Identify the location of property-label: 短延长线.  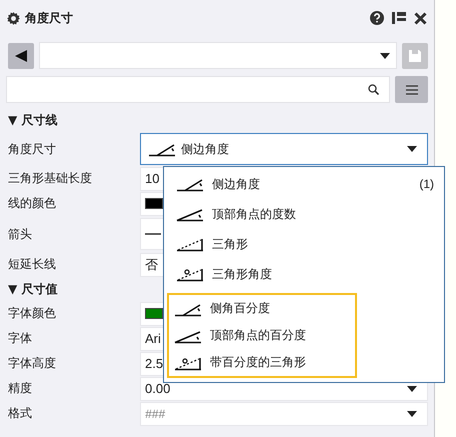
(32, 264).